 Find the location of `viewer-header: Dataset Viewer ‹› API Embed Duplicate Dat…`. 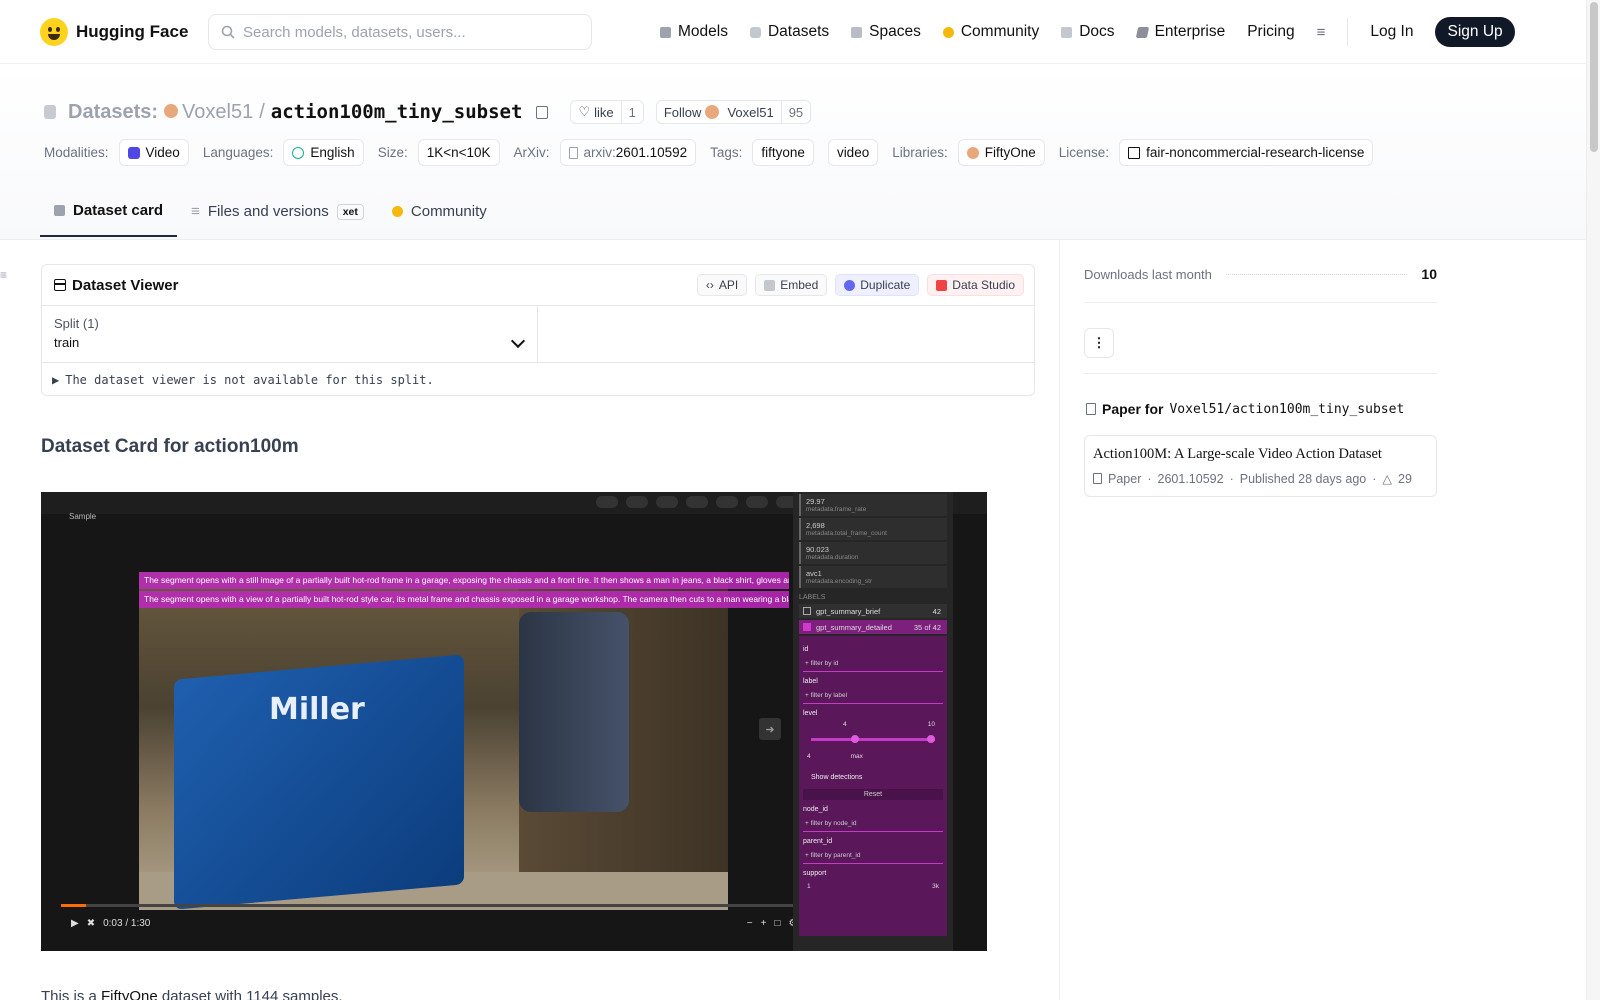

viewer-header: Dataset Viewer ‹› API Embed Duplicate Dat… is located at coordinates (538, 285).